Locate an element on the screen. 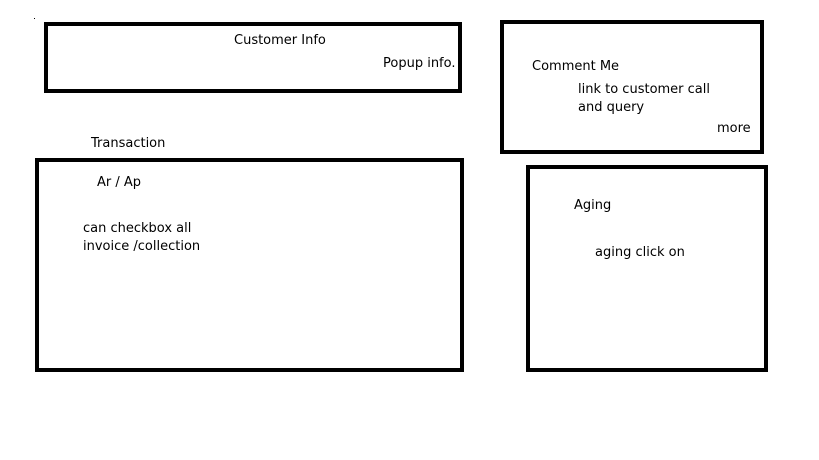 Image resolution: width=819 pixels, height=460 pixels. transaction-note-line1: can checkbox all is located at coordinates (137, 228).